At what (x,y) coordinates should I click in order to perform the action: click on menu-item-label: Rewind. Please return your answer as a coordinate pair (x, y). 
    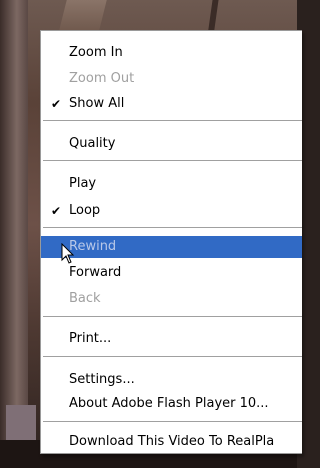
    Looking at the image, I should click on (93, 246).